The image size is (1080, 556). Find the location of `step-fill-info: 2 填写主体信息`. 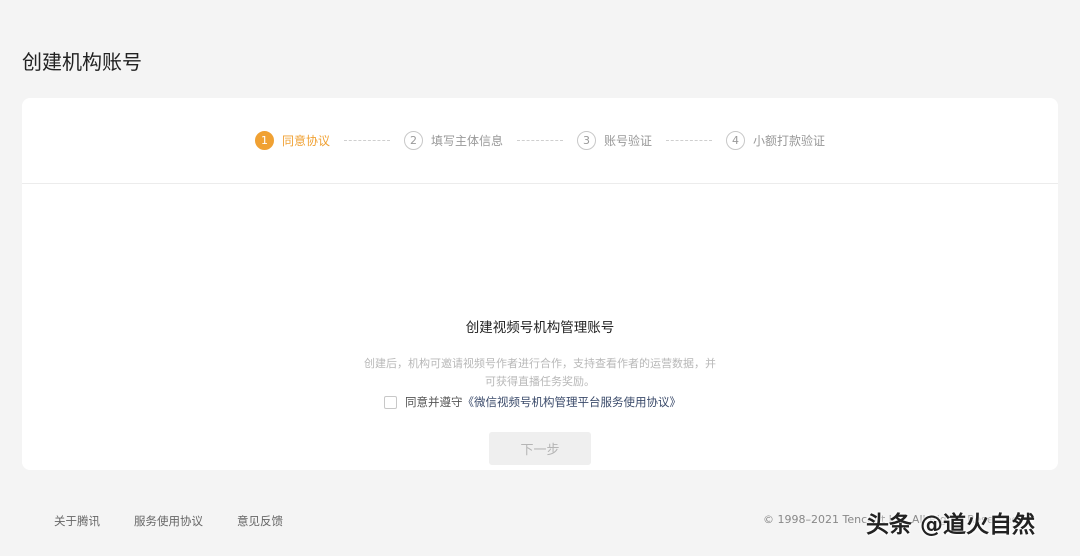

step-fill-info: 2 填写主体信息 is located at coordinates (453, 140).